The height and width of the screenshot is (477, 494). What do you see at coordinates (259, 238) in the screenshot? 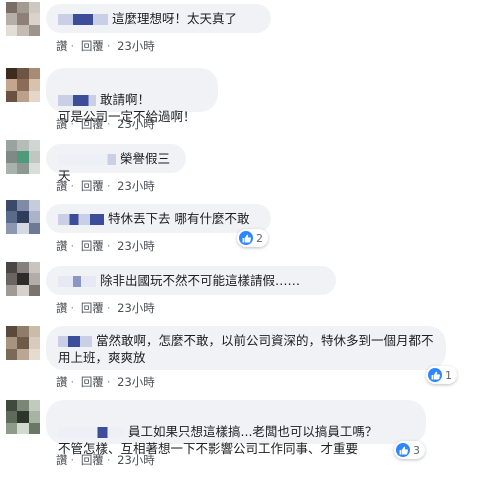
I see `reaction-count-number: 2` at bounding box center [259, 238].